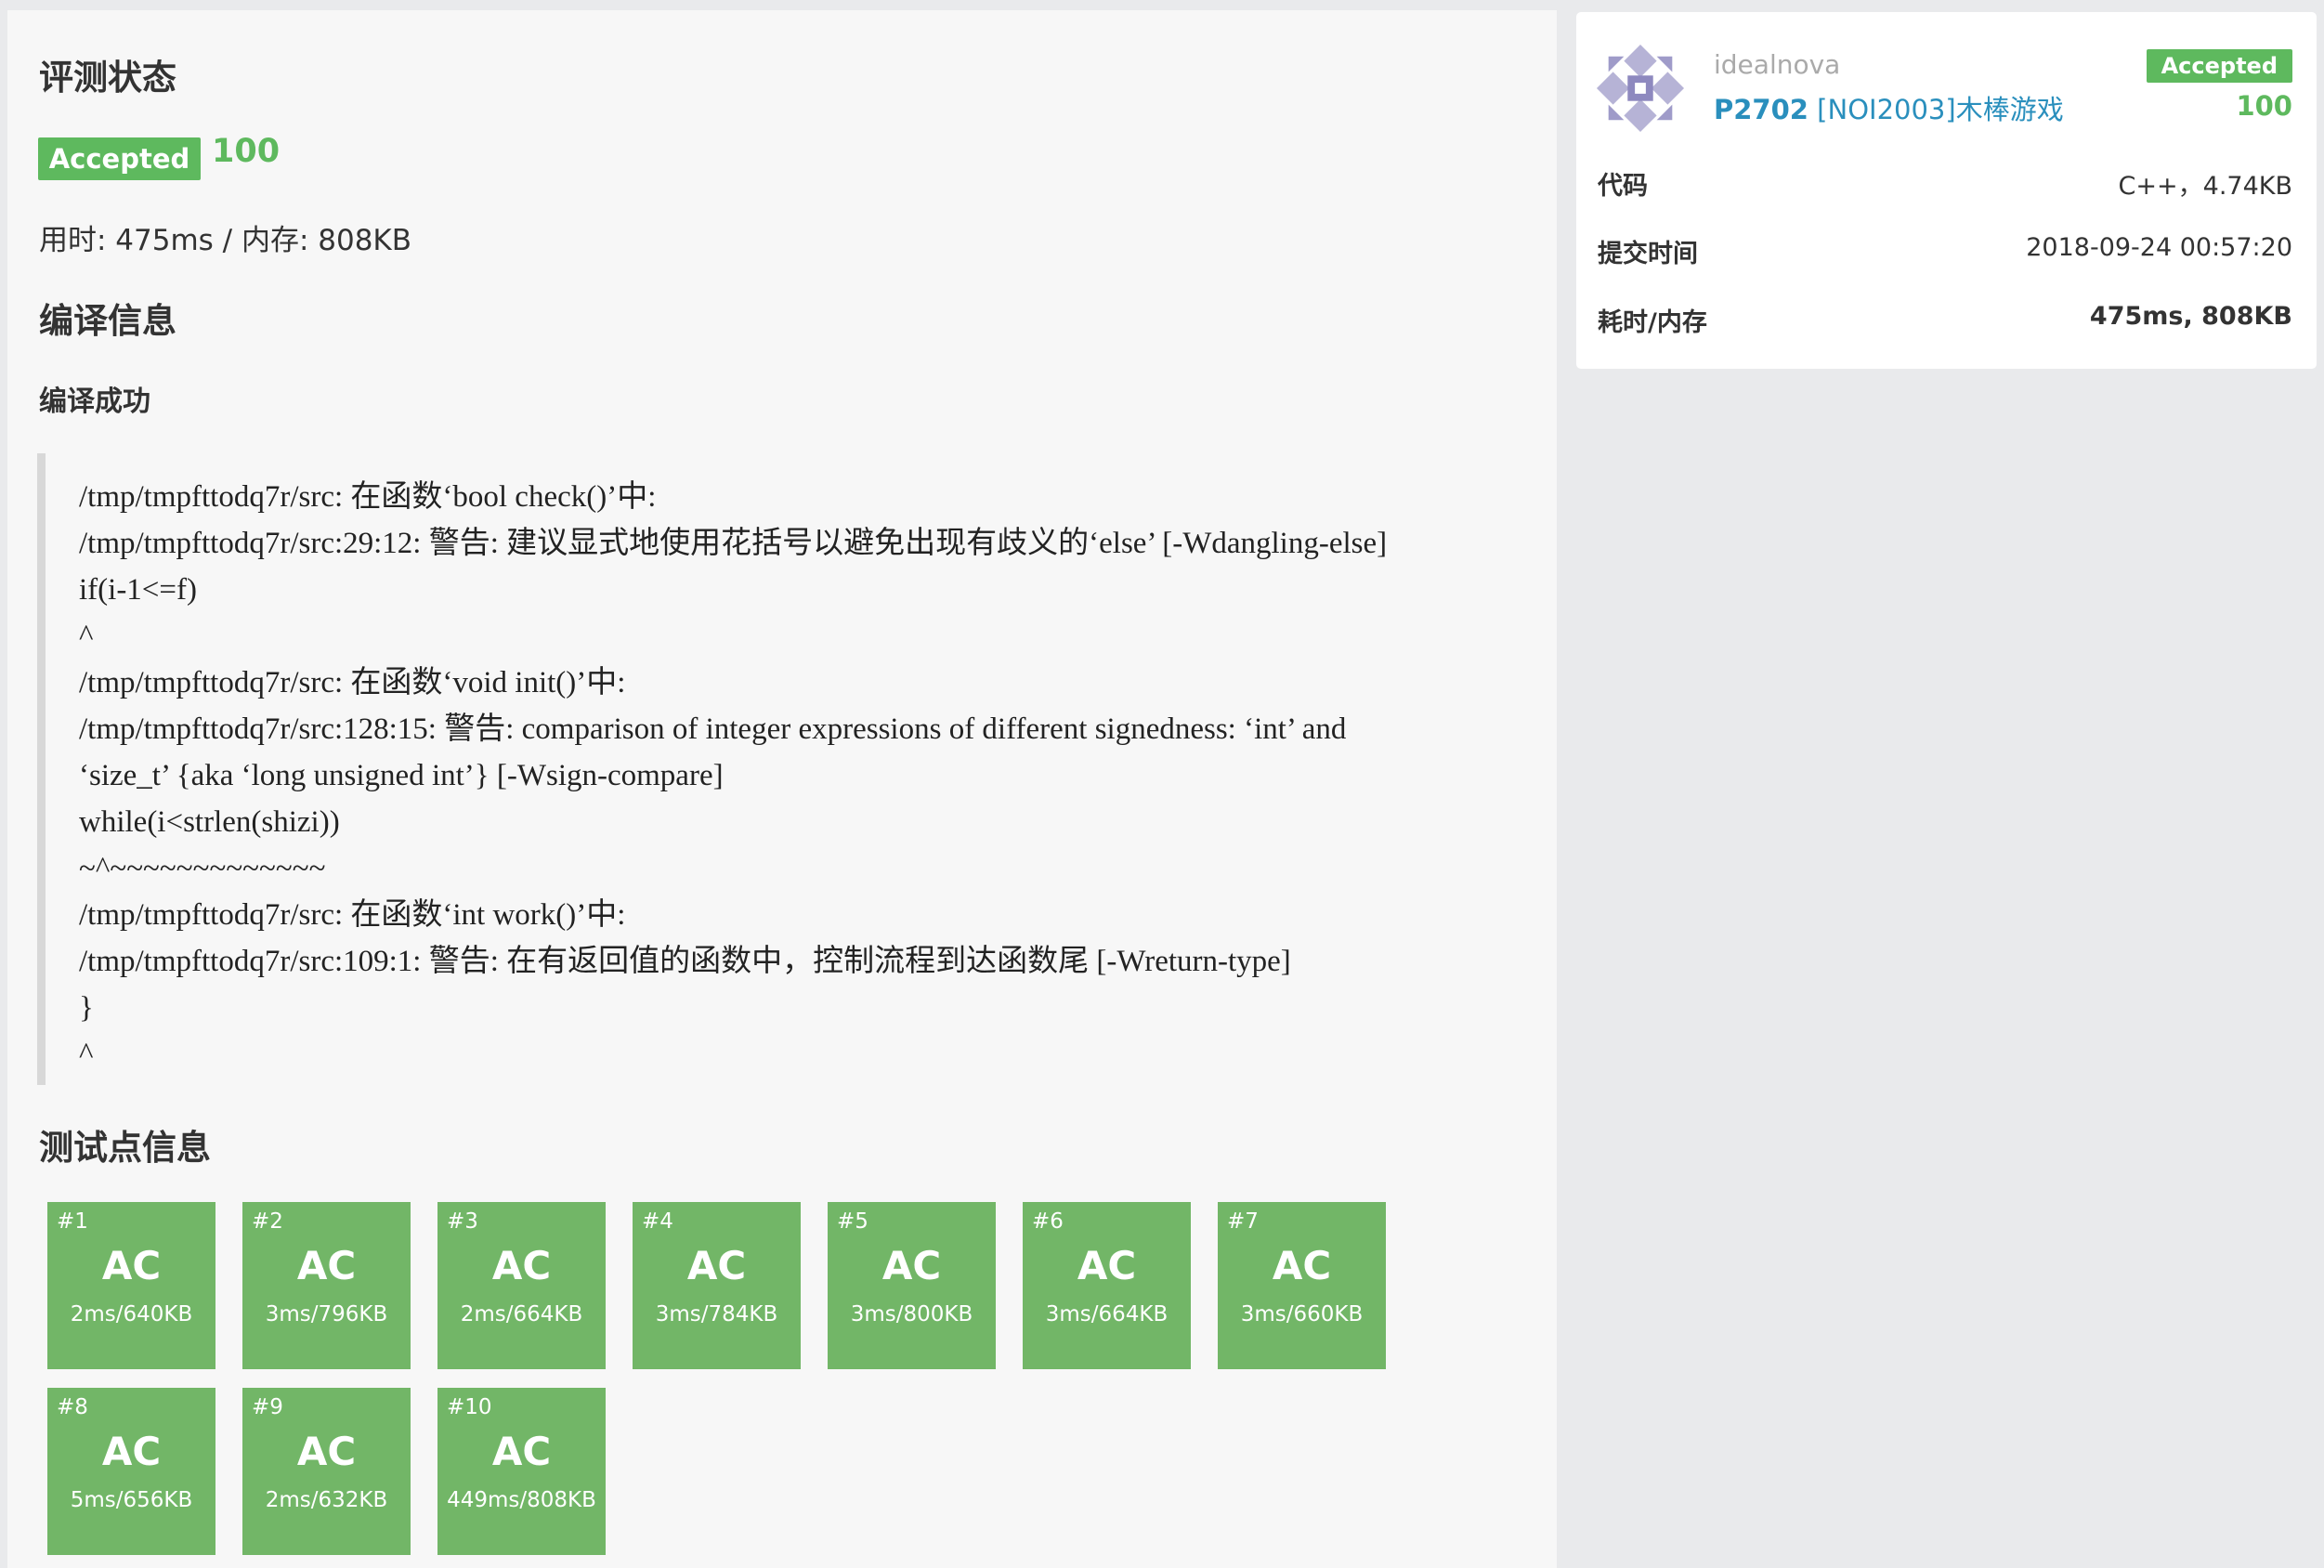  What do you see at coordinates (72, 1221) in the screenshot?
I see `testcase-number: #1` at bounding box center [72, 1221].